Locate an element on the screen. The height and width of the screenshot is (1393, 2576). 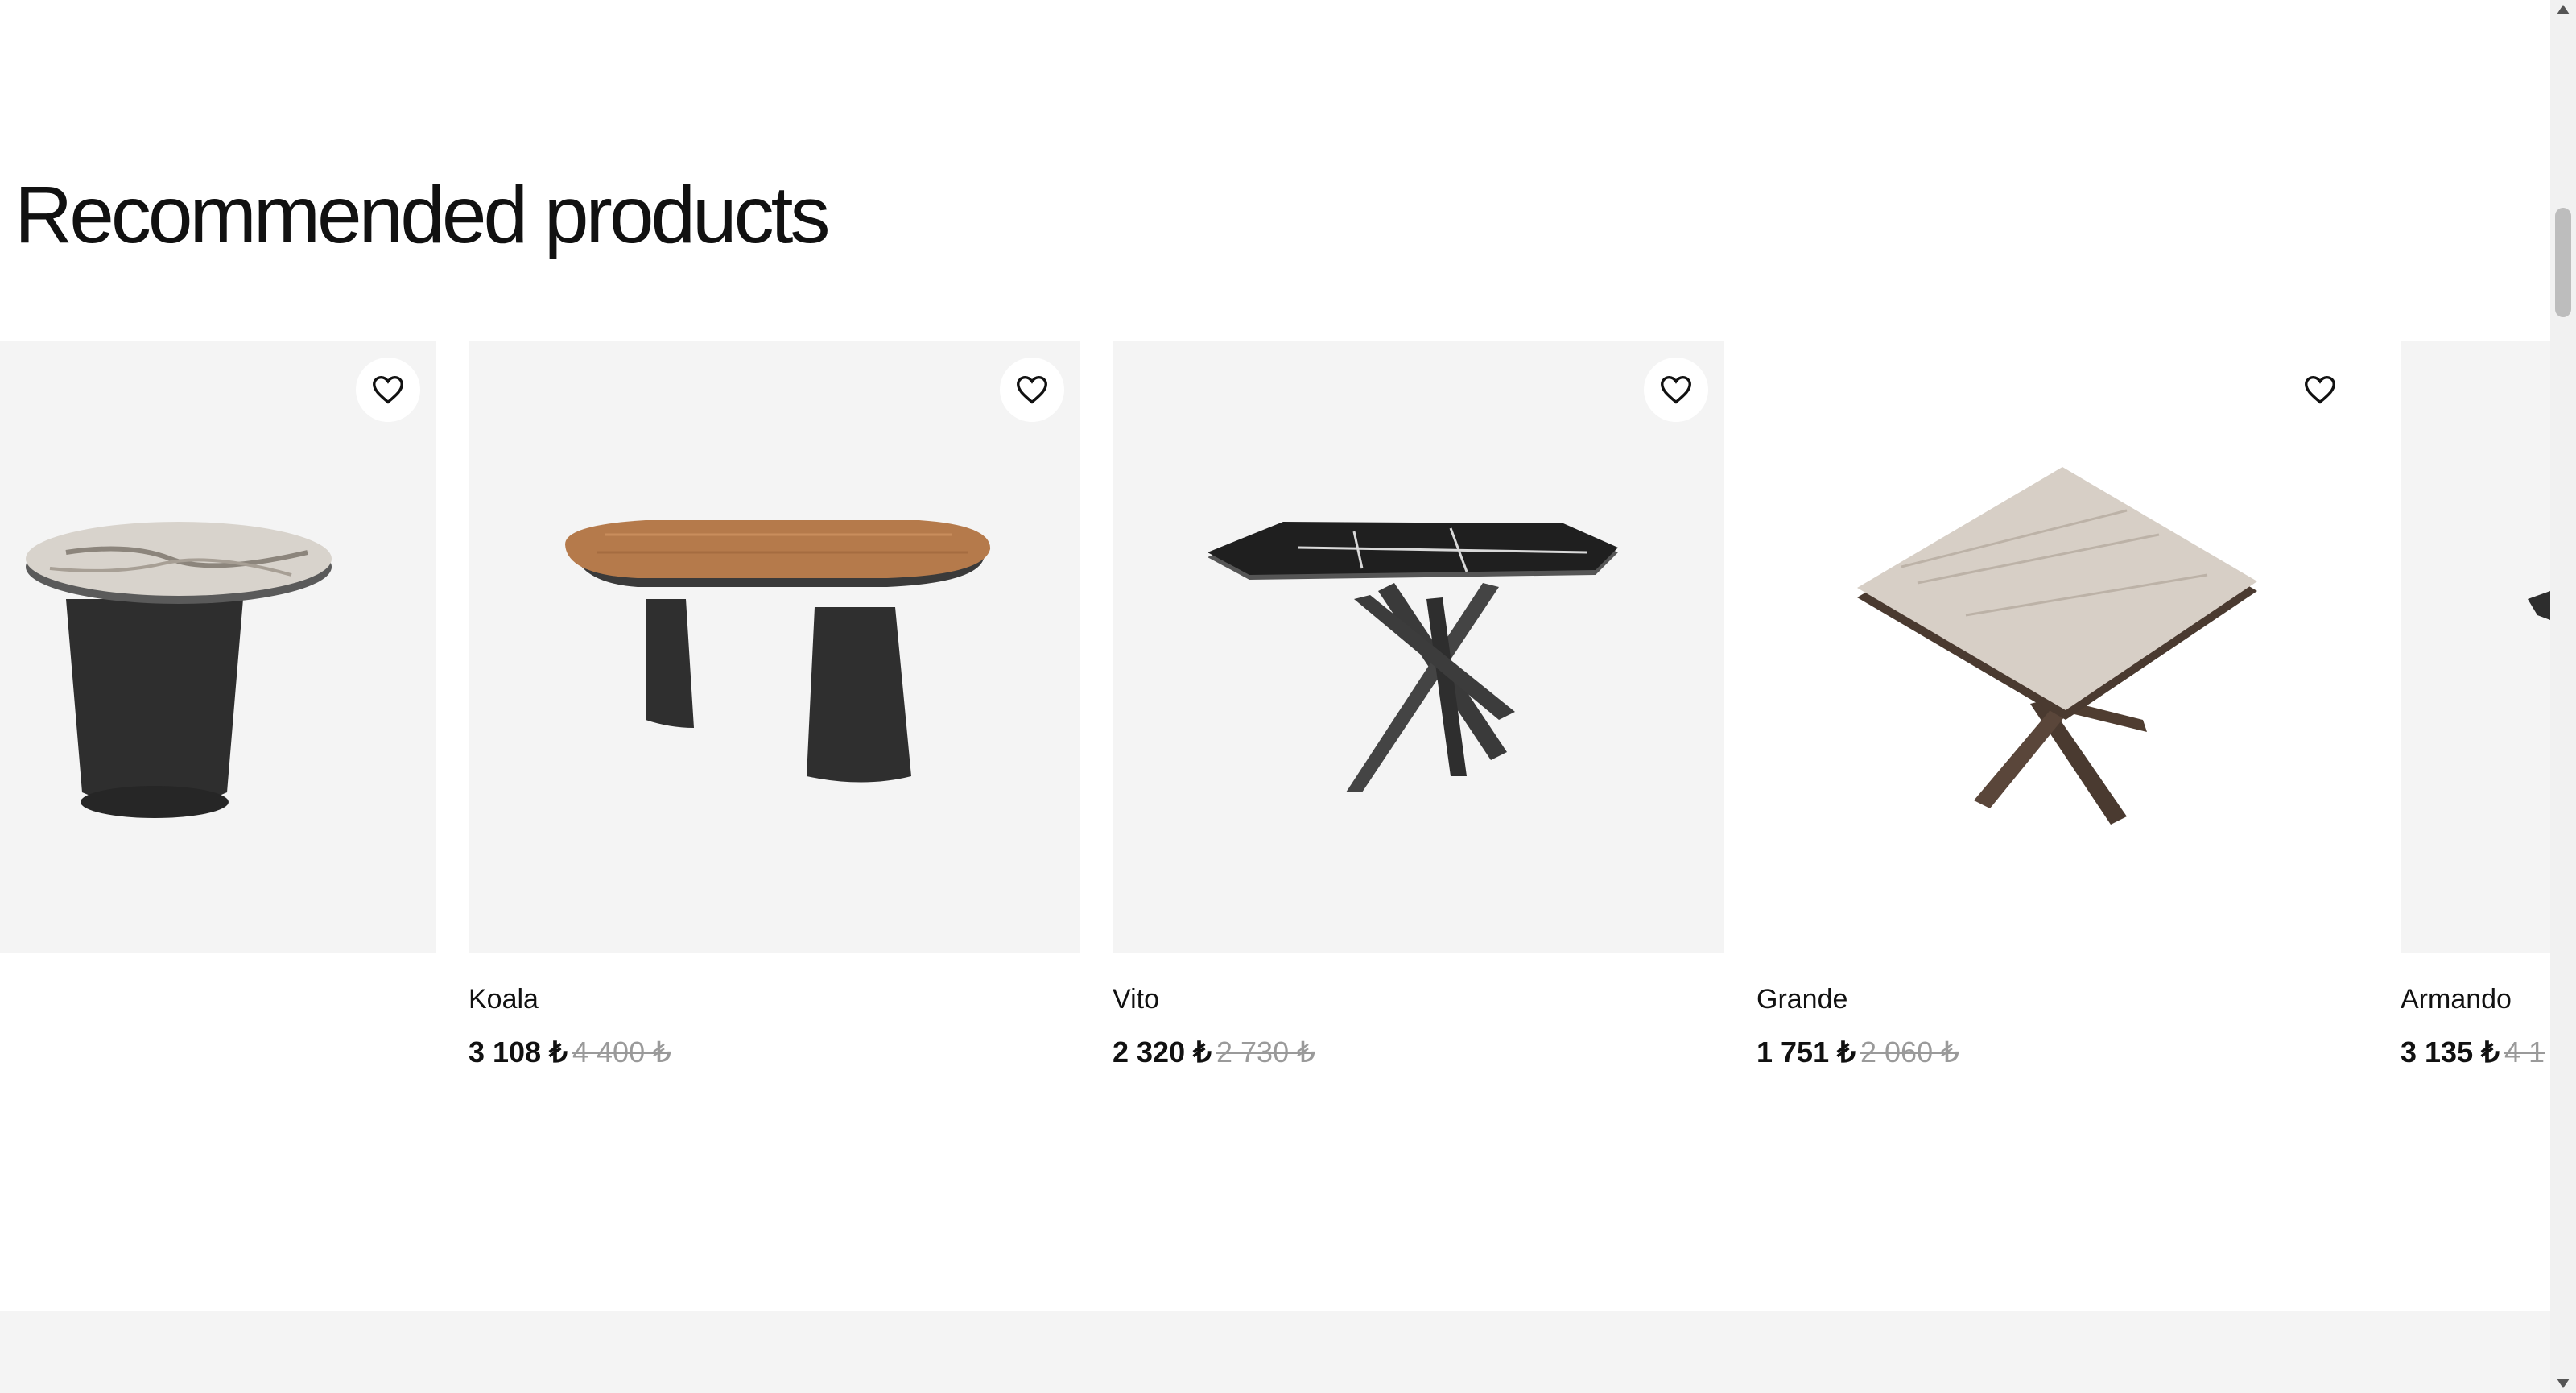
round-table-illustration is located at coordinates (179, 670).